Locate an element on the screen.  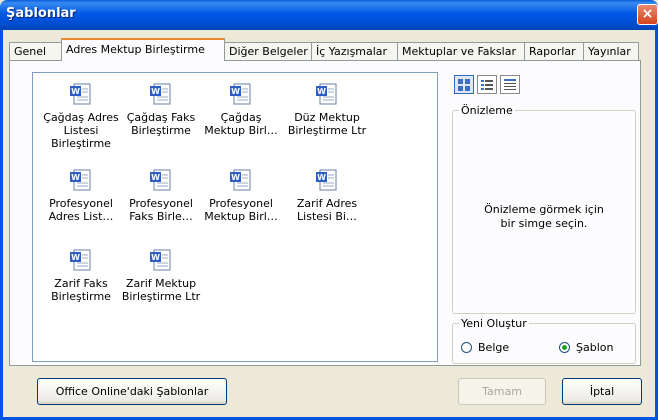
tab-yayinlar: Yayınlar is located at coordinates (611, 51).